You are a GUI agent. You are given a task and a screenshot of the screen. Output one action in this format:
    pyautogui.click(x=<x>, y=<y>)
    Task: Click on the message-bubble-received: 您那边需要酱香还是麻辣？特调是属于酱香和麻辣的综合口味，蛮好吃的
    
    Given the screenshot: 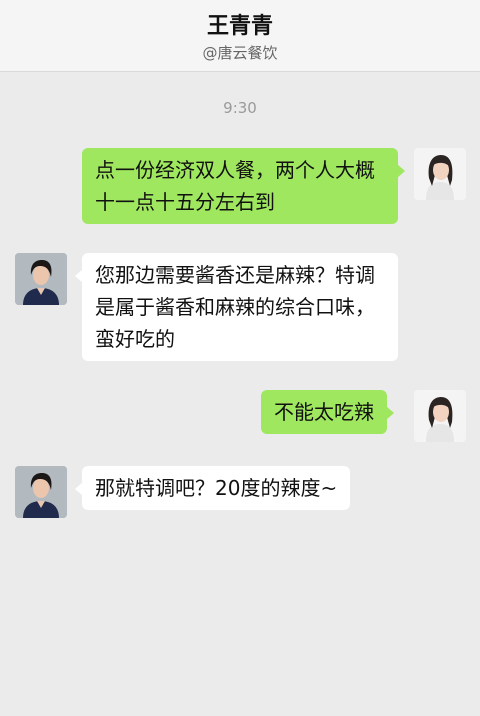 What is the action you would take?
    pyautogui.click(x=236, y=307)
    